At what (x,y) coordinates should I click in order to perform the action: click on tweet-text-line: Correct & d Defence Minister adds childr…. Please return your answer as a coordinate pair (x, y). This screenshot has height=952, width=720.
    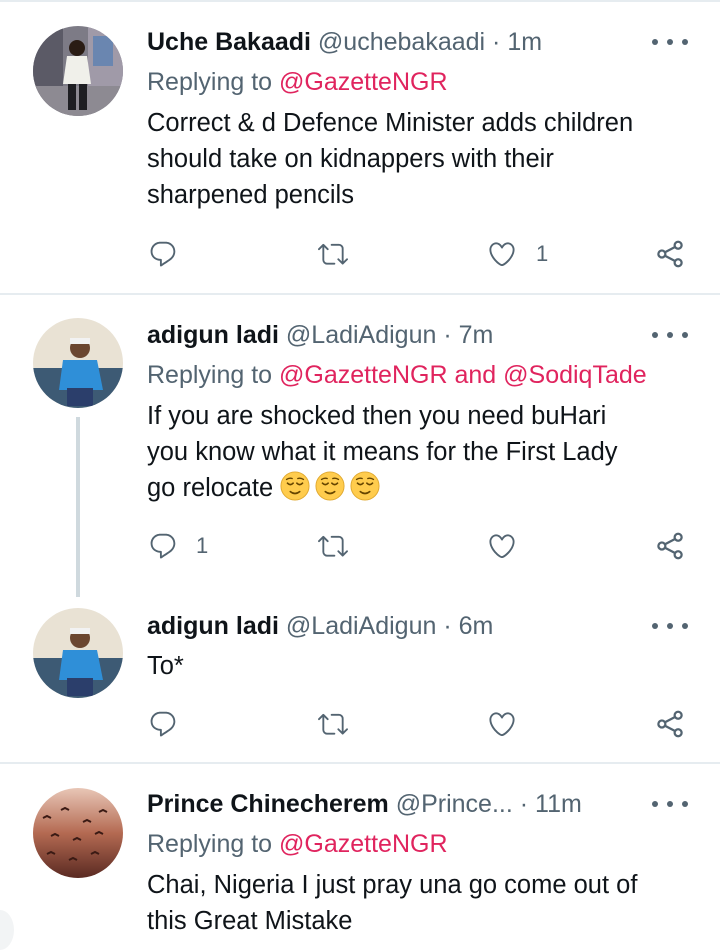
    Looking at the image, I should click on (390, 123).